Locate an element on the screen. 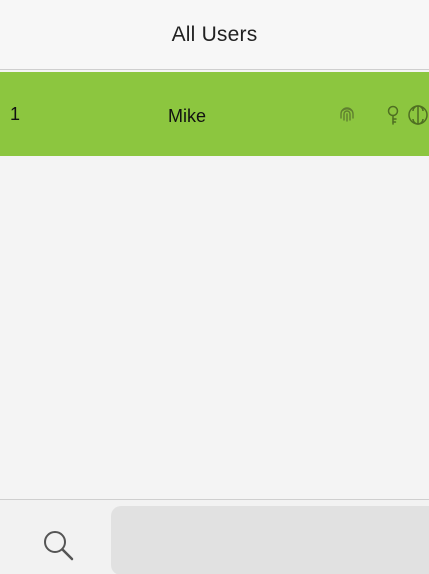 This screenshot has height=574, width=429. header-bar: All Users is located at coordinates (214, 35).